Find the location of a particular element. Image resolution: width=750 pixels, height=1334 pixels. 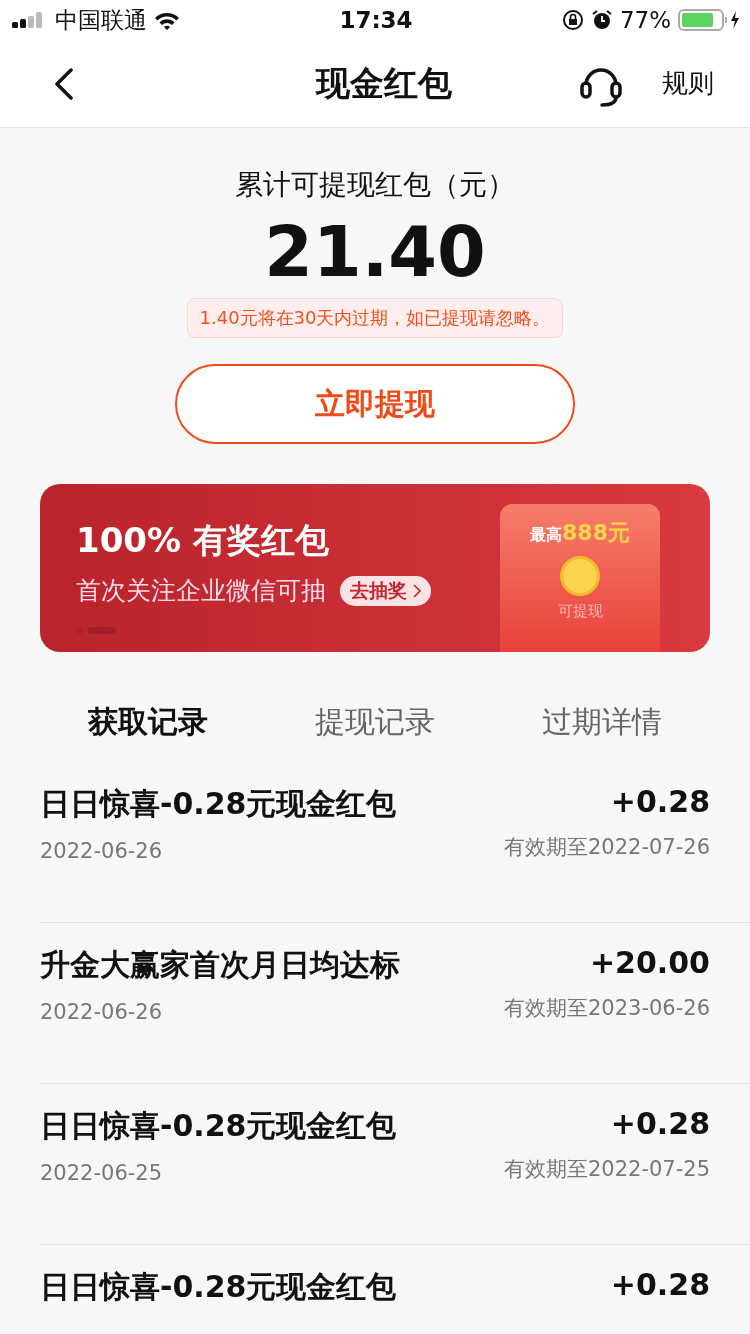

lottery-button: 去抽奖 is located at coordinates (385, 590).